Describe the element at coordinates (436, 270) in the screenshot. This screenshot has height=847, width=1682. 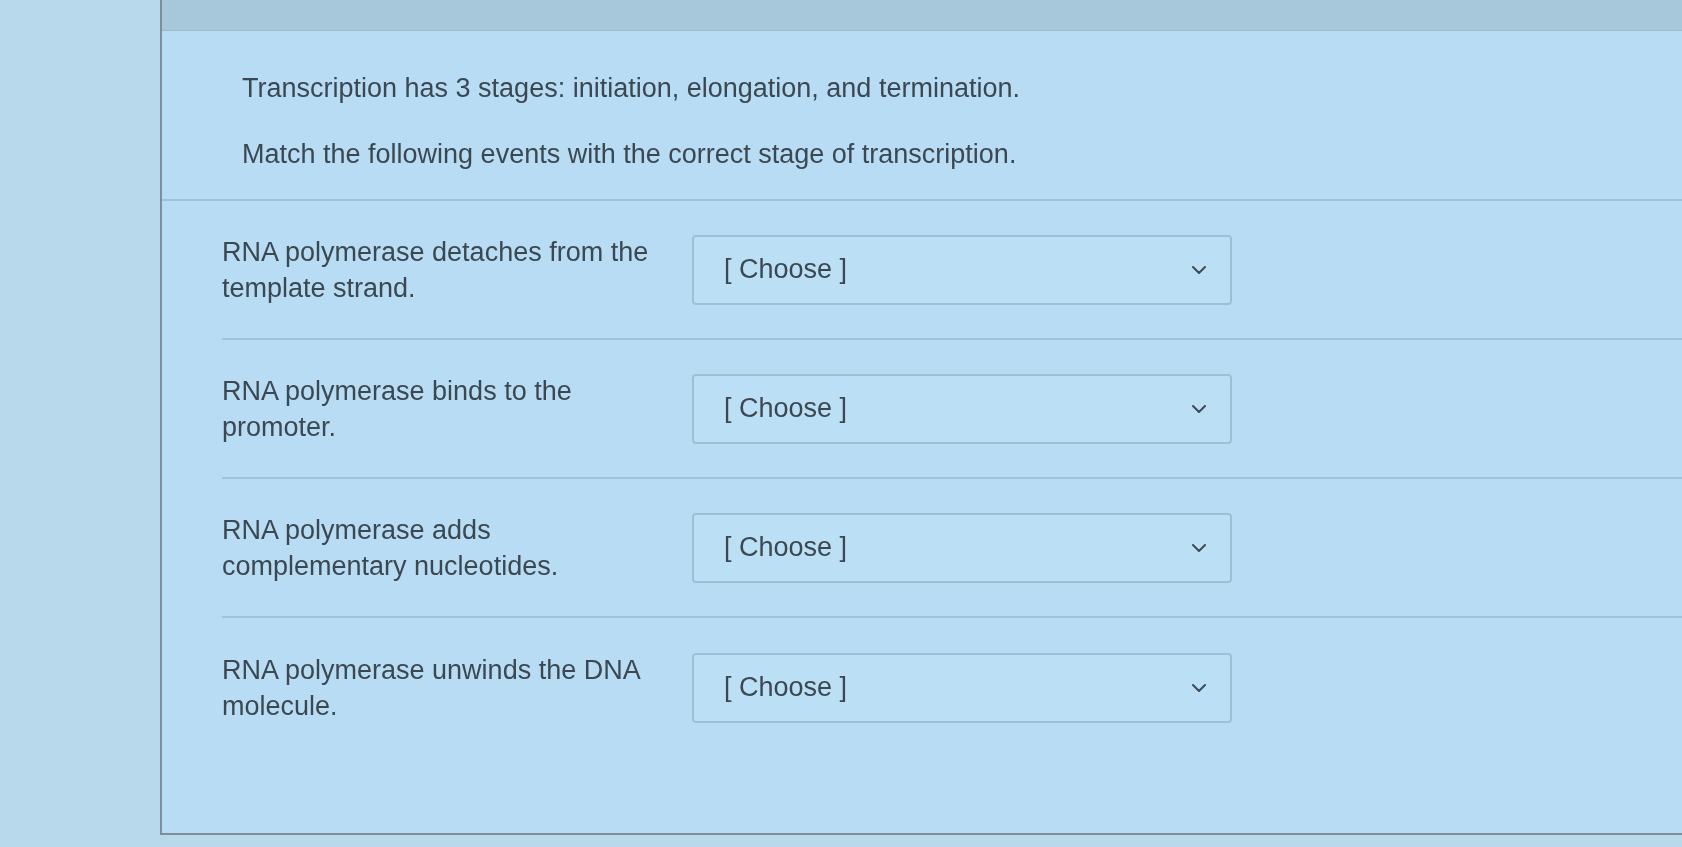
I see `match-prompt: RNA polymerase detaches from the template strand.` at that location.